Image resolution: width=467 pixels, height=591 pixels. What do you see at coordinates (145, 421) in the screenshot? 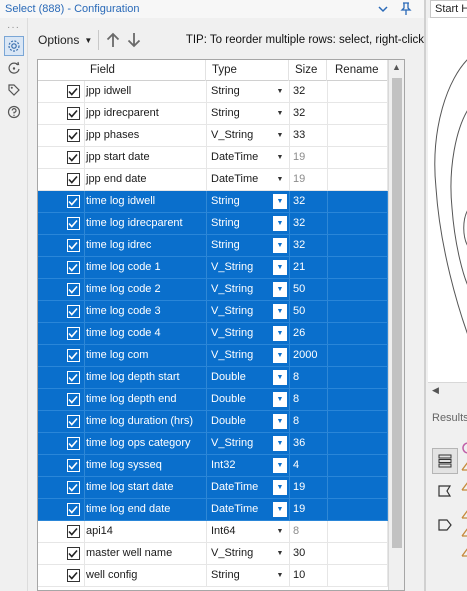
I see `field-name-cell: time log duration (hrs)` at bounding box center [145, 421].